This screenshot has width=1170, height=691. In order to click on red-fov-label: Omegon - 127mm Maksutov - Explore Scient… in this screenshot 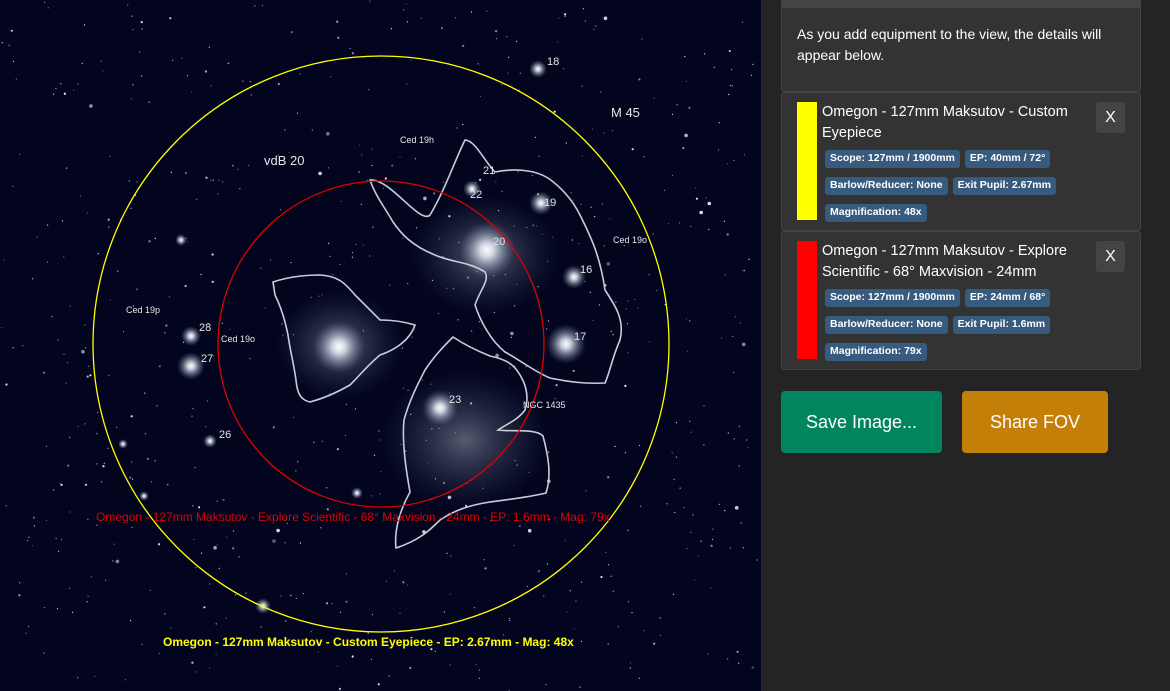, I will do `click(353, 517)`.